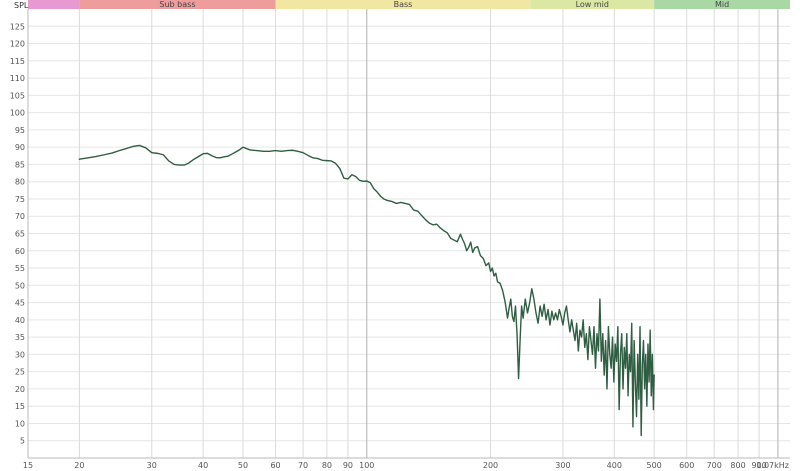  I want to click on y-tick-label: 70, so click(20, 216).